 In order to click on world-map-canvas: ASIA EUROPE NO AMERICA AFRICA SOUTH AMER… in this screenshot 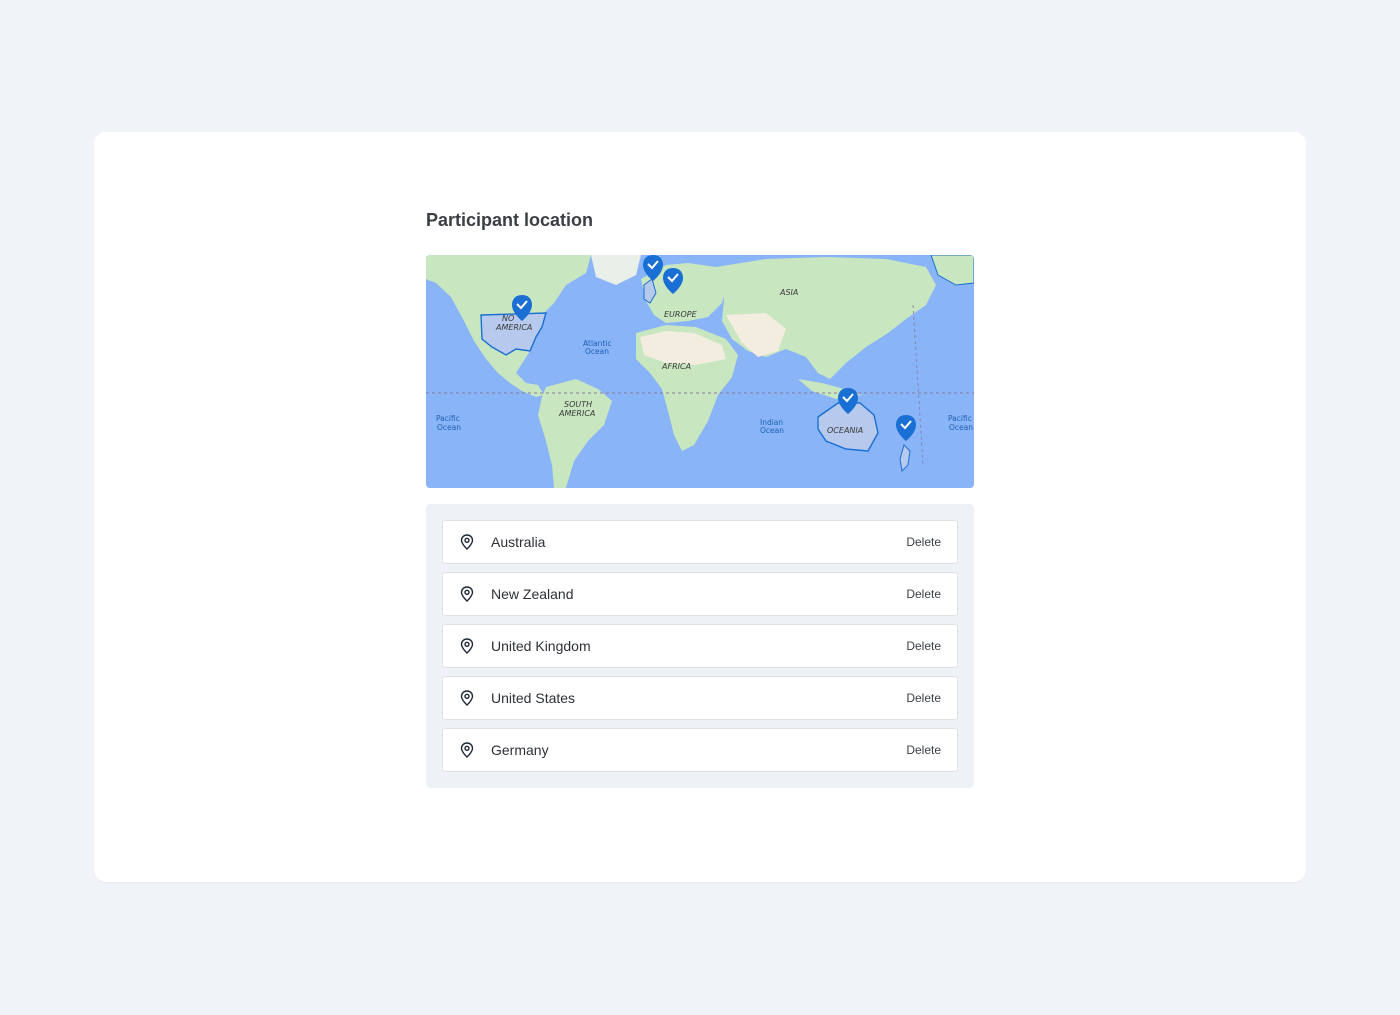, I will do `click(700, 371)`.